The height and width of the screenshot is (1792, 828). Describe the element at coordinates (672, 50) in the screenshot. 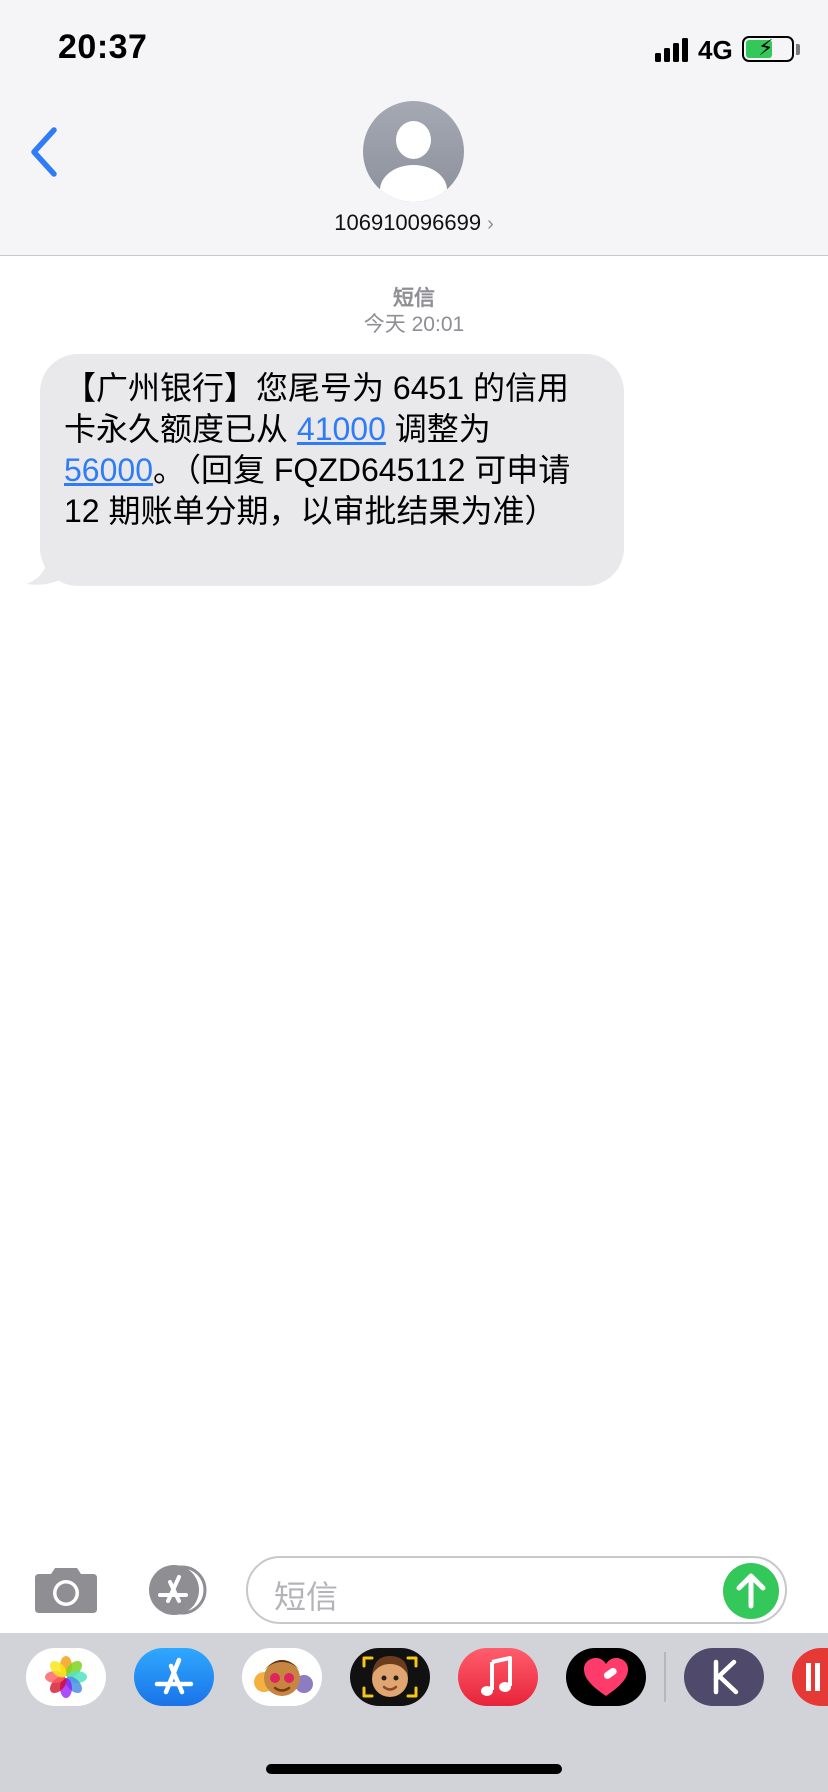

I see `cellular-signal-icon` at that location.